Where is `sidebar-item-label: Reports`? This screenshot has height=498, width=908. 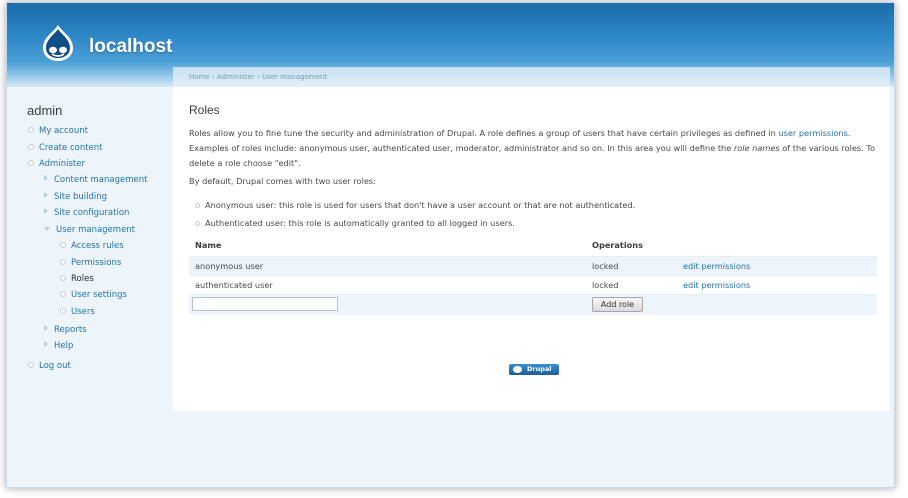
sidebar-item-label: Reports is located at coordinates (70, 330).